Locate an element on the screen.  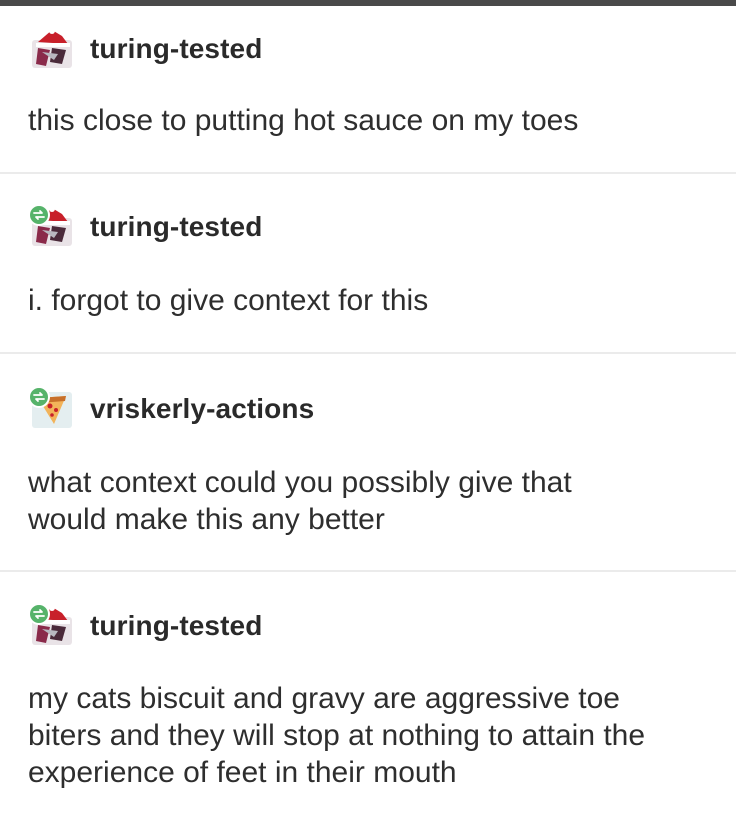
post-text-line: experience of feet in their mouth is located at coordinates (242, 772).